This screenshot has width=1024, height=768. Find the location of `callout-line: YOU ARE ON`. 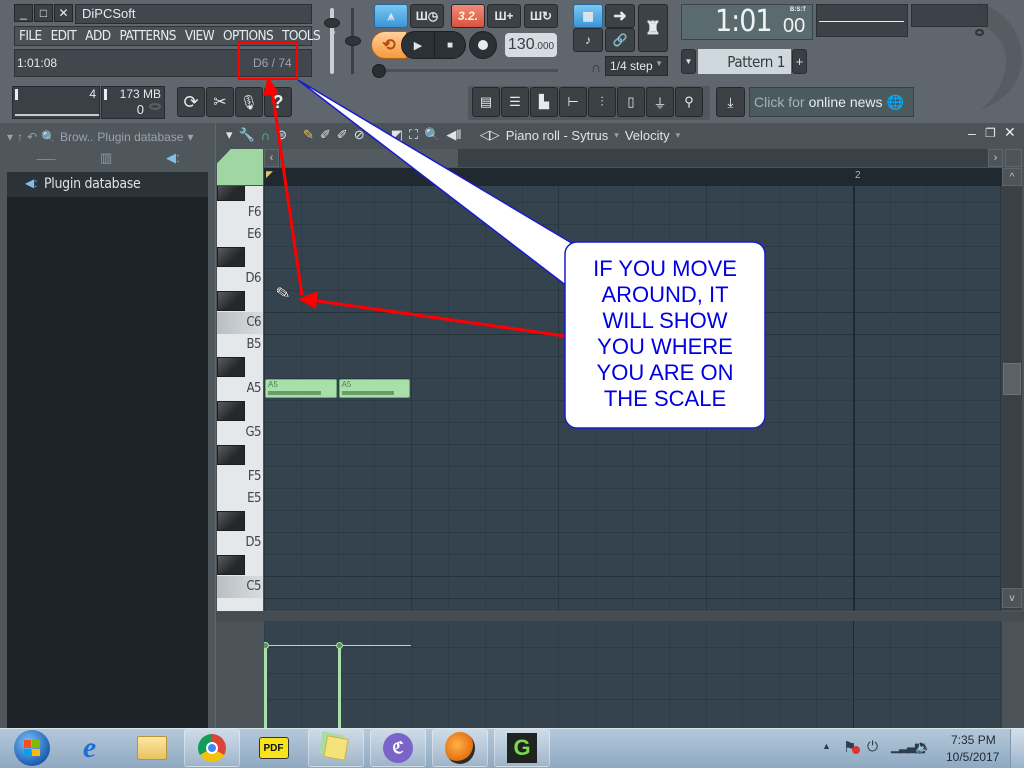

callout-line: YOU ARE ON is located at coordinates (665, 372).